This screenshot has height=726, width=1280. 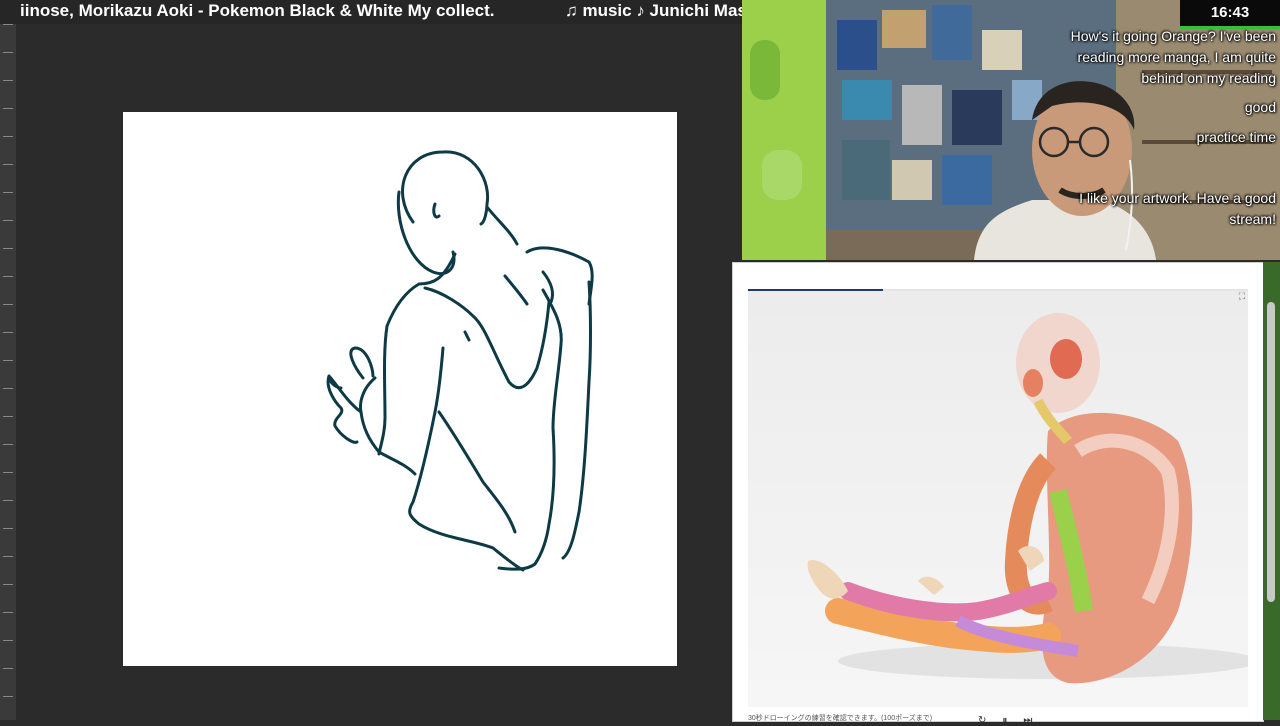 I want to click on pause-icon: ⏸, so click(x=1004, y=720).